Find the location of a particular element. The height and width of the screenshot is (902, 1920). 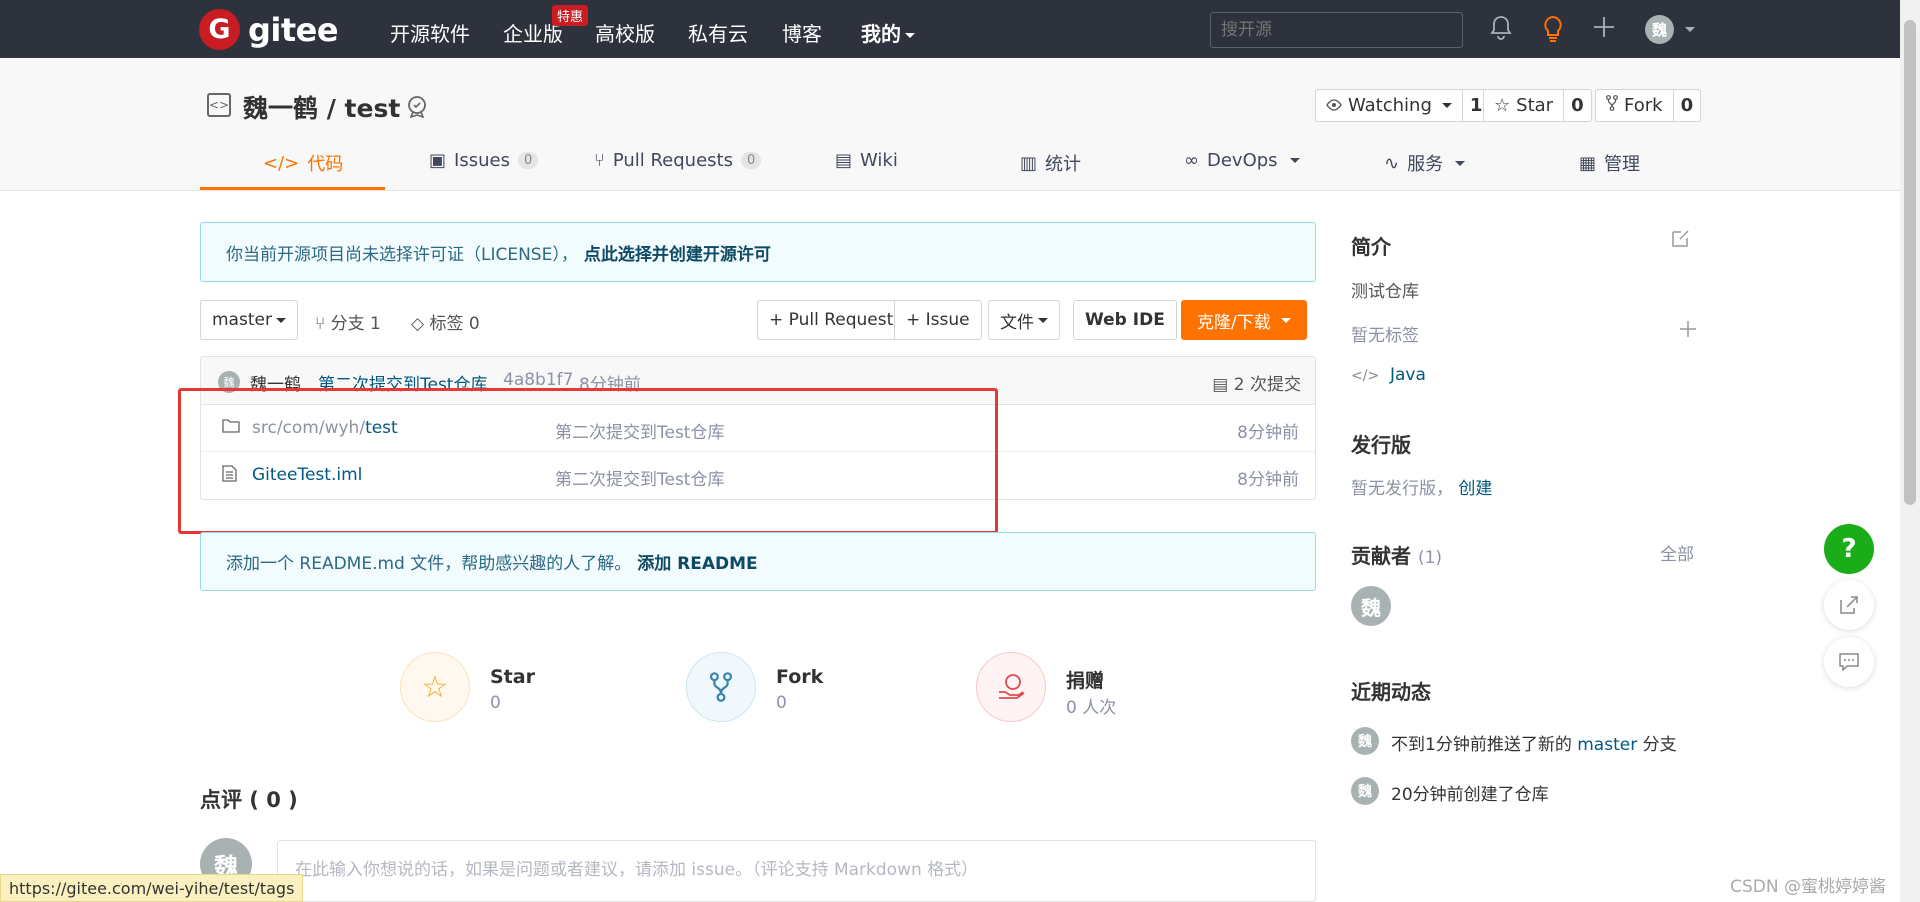

scrollbar-thumb is located at coordinates (1910, 262).